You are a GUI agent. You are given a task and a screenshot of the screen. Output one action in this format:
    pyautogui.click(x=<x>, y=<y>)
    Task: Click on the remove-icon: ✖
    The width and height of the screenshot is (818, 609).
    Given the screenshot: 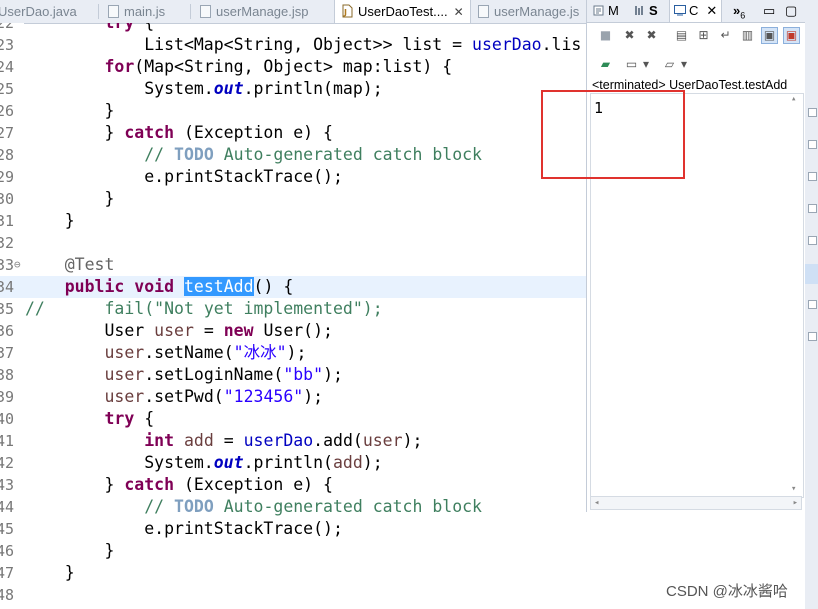 What is the action you would take?
    pyautogui.click(x=629, y=35)
    